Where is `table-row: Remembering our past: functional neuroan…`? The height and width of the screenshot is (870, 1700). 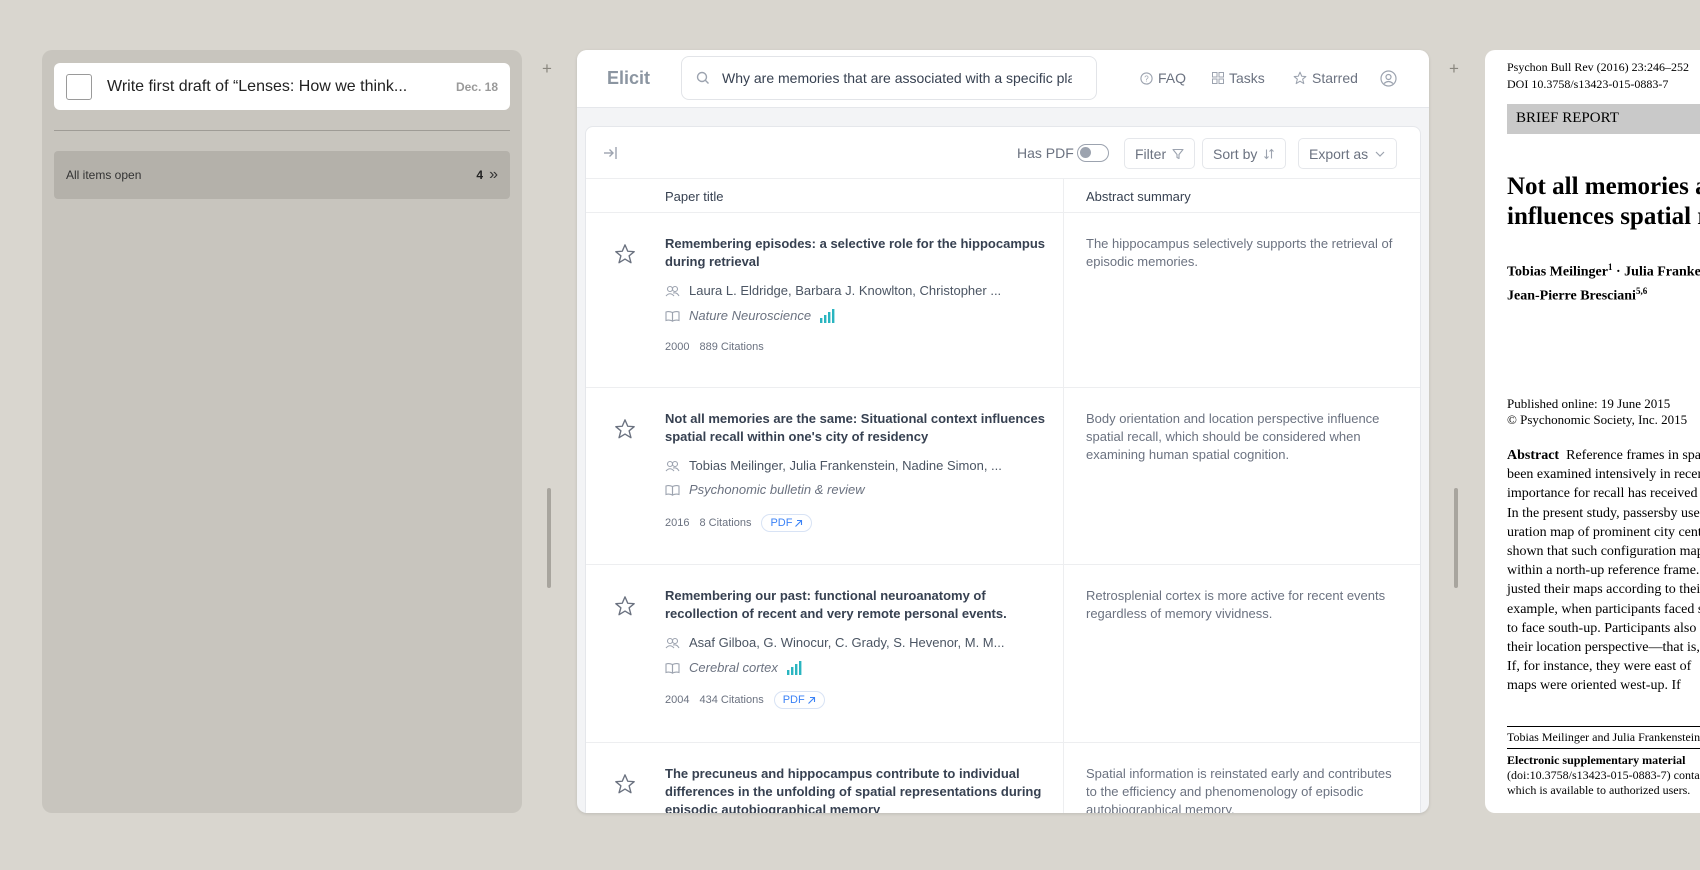 table-row: Remembering our past: functional neuroan… is located at coordinates (1003, 654).